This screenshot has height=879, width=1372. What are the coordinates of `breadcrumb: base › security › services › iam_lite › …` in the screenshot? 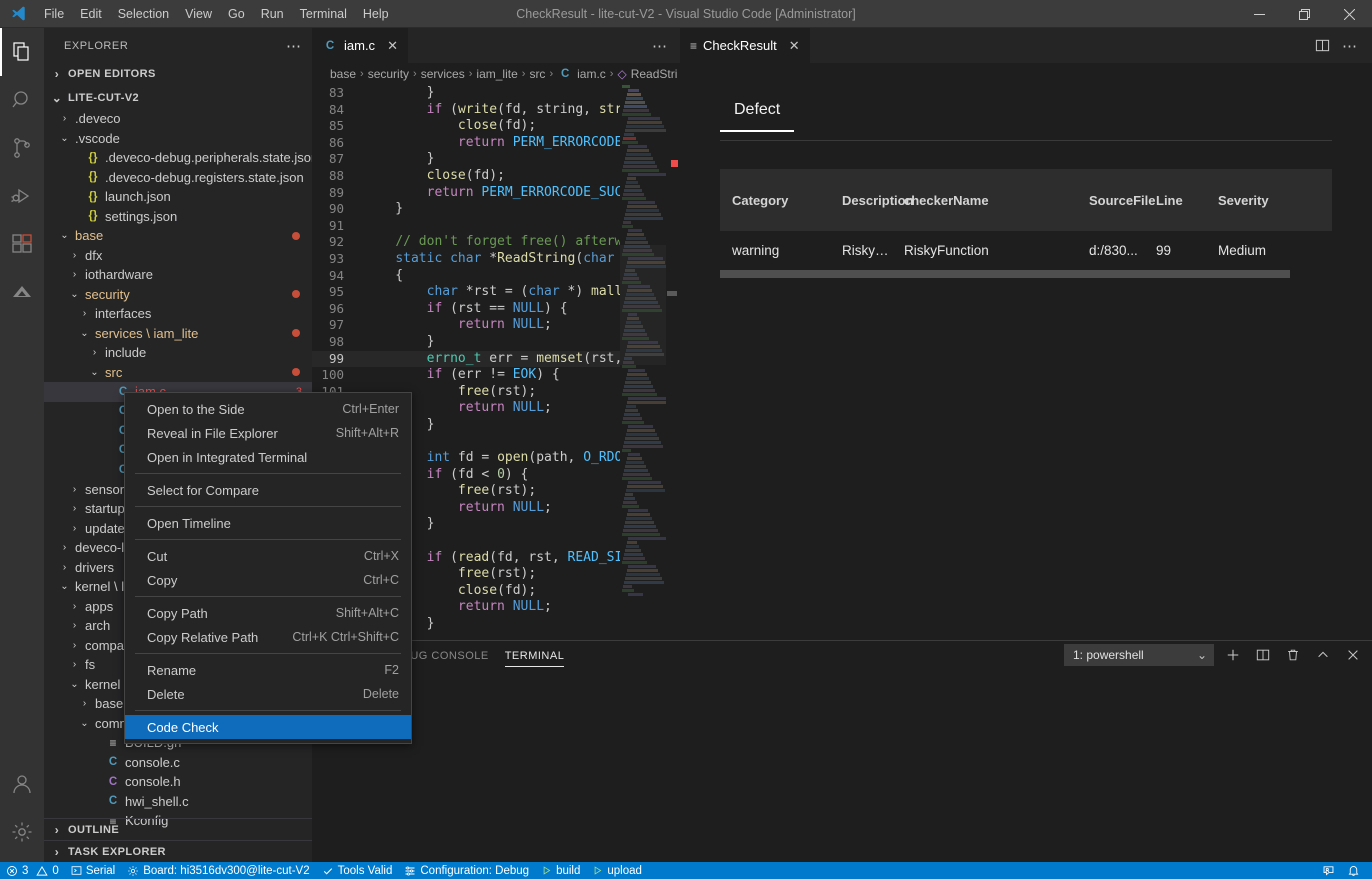 It's located at (496, 74).